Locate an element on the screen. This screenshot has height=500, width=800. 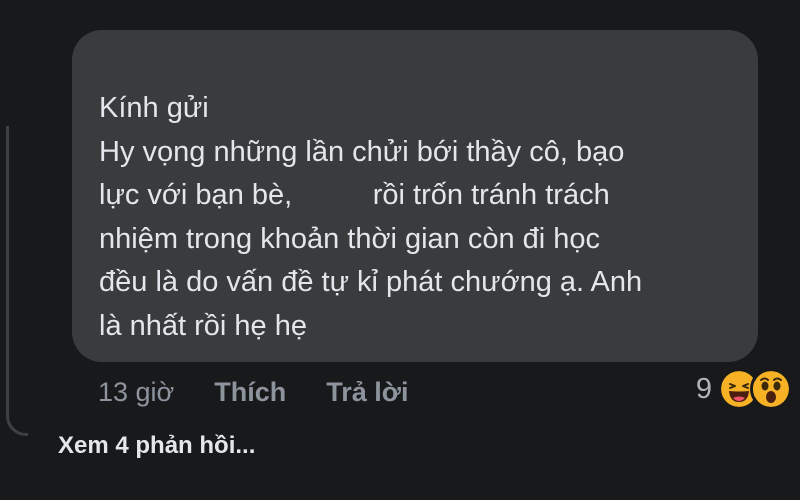
comment-timestamp: 13 giờ is located at coordinates (136, 392).